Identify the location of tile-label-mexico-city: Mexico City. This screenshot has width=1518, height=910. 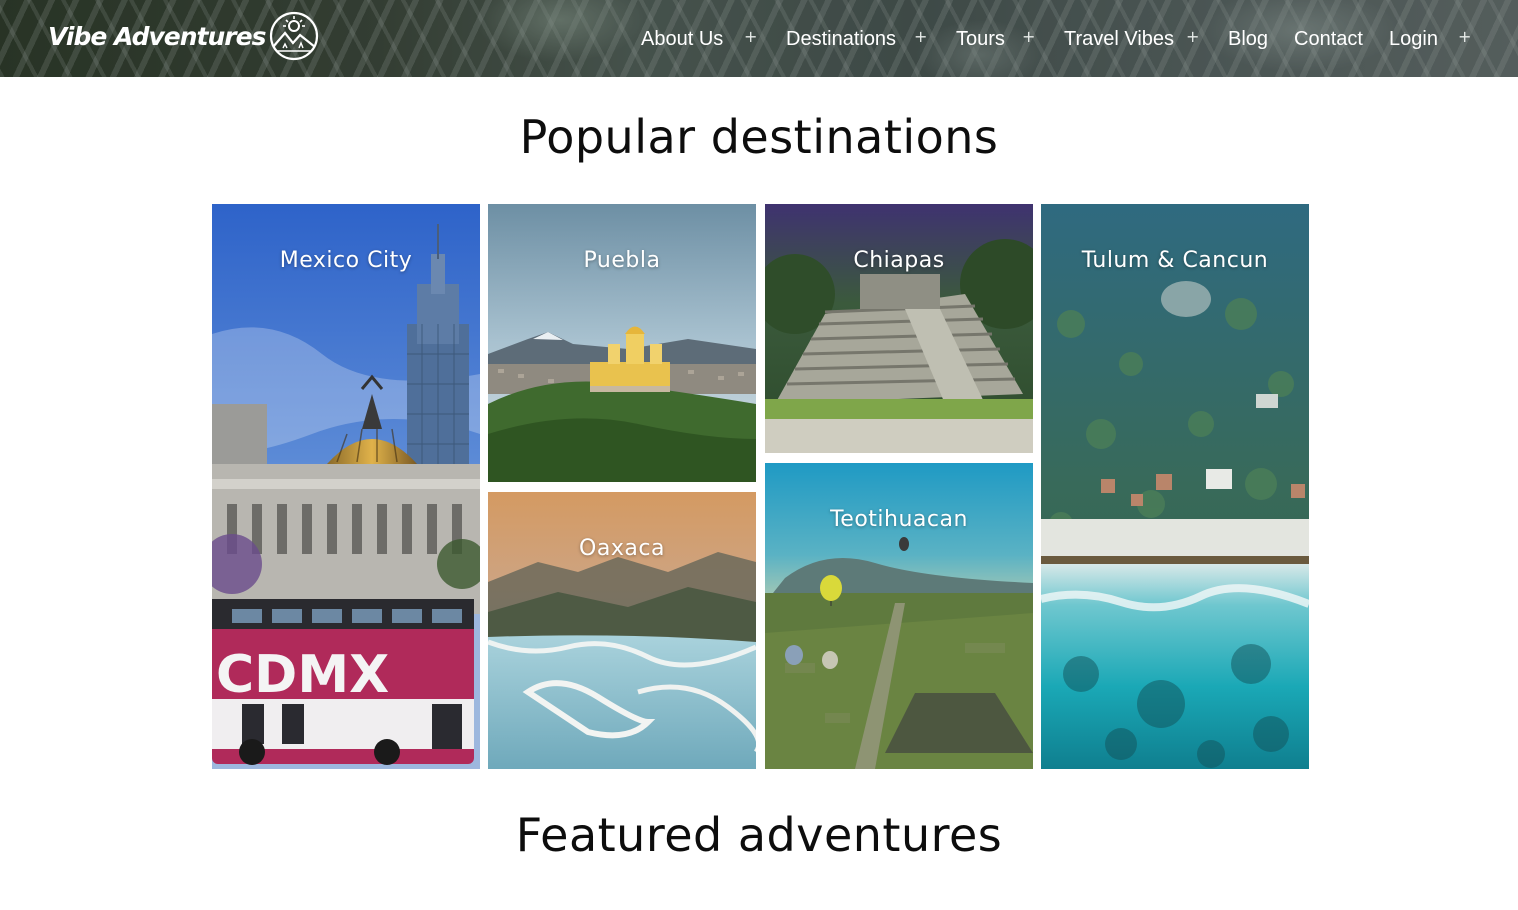
(346, 260).